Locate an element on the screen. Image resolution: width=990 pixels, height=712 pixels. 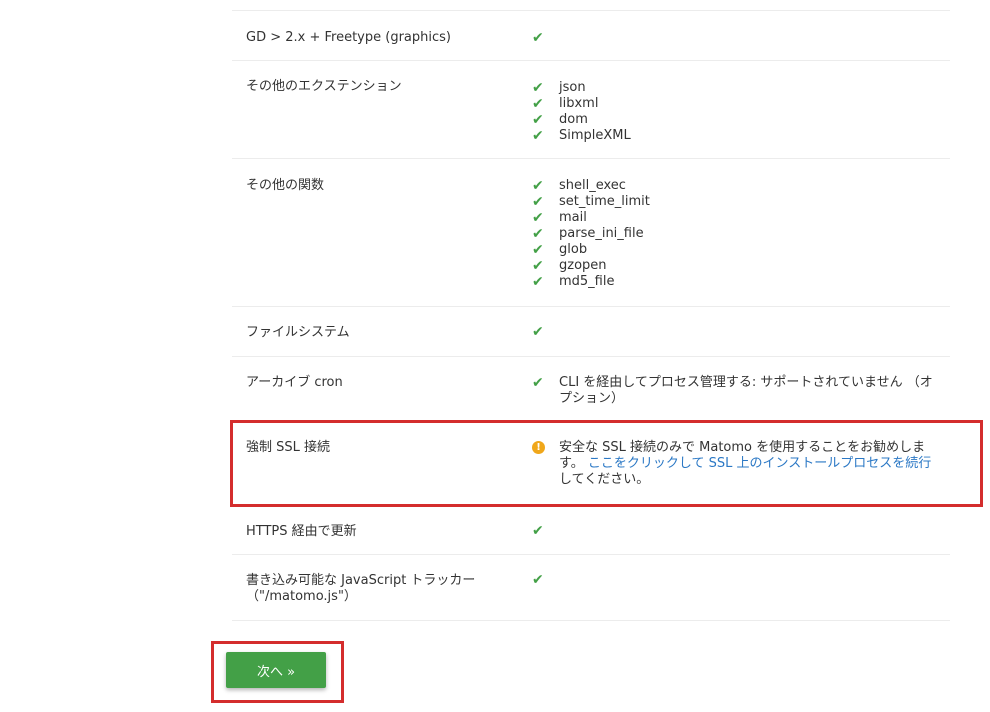
list-item: dom is located at coordinates (573, 119).